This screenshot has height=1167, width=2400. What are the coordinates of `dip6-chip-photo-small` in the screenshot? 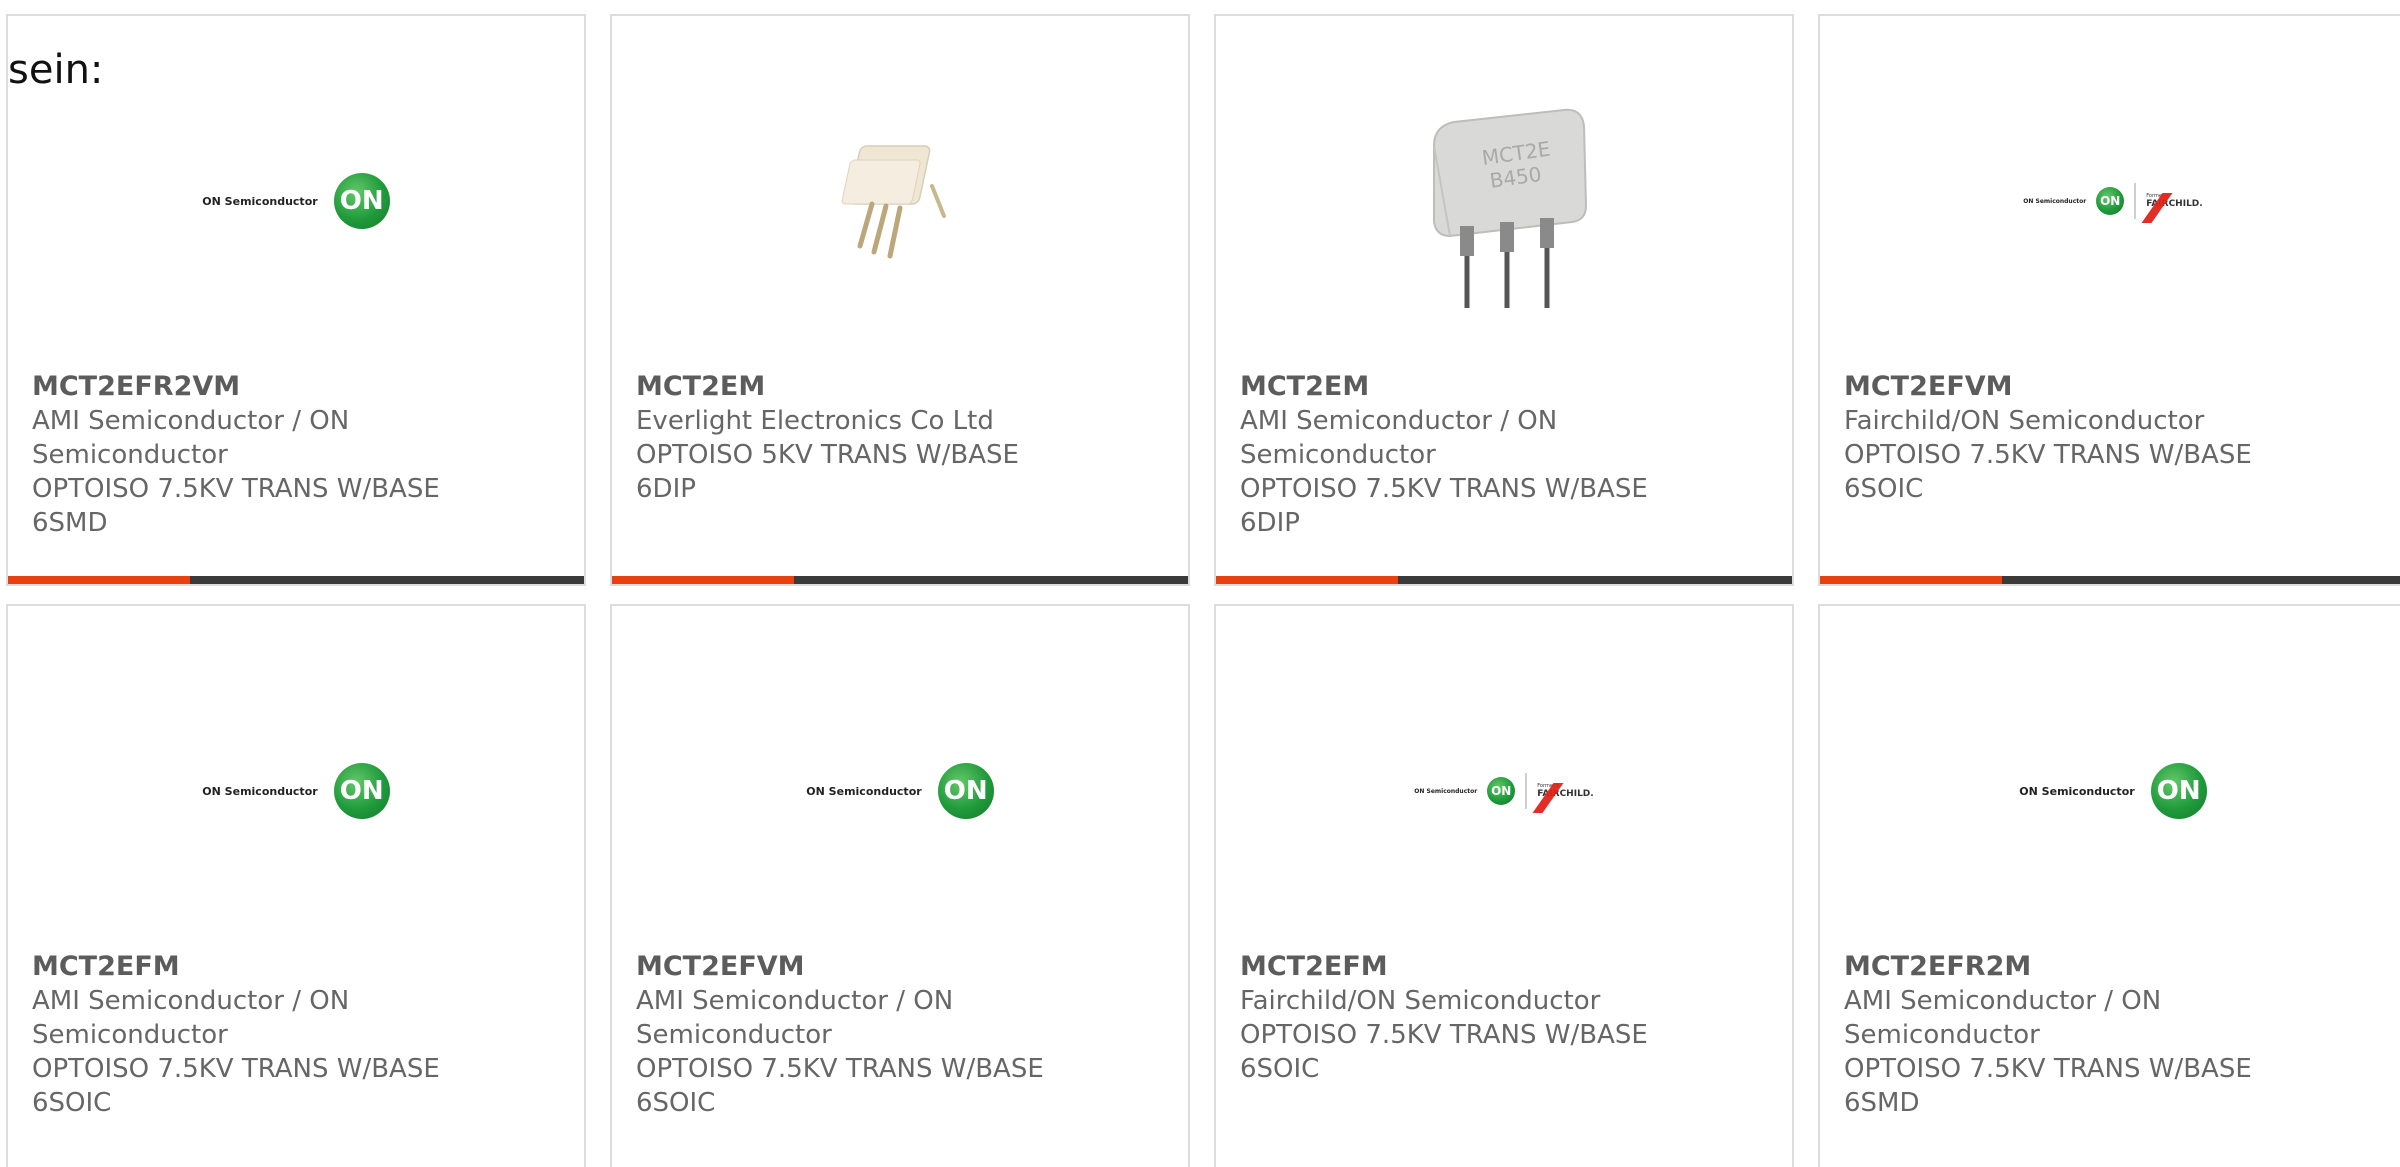 It's located at (893, 202).